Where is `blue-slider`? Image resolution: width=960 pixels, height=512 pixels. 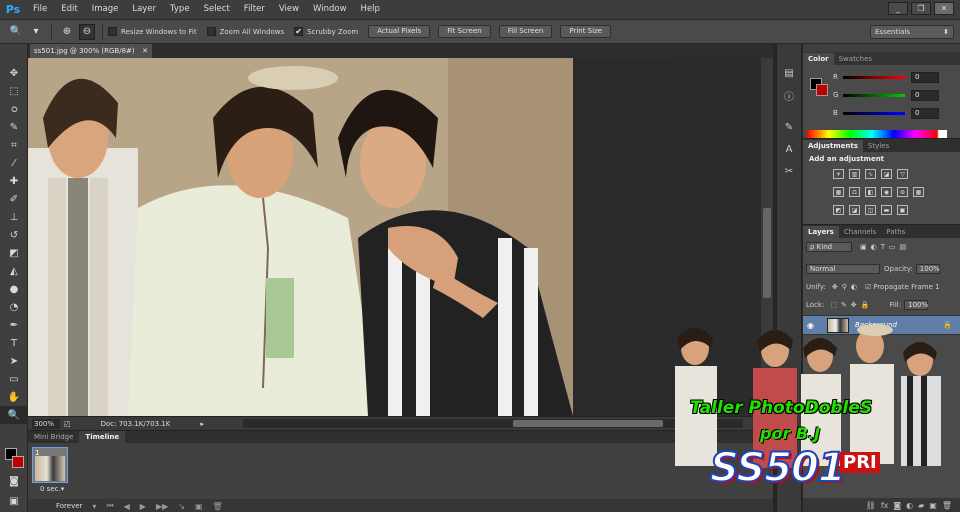
blue-slider is located at coordinates (874, 113).